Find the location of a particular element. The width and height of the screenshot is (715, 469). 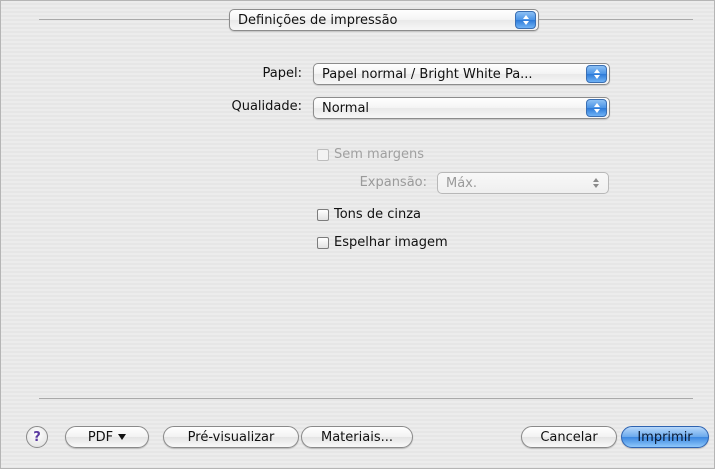

cancel-label: Cancelar is located at coordinates (569, 437).